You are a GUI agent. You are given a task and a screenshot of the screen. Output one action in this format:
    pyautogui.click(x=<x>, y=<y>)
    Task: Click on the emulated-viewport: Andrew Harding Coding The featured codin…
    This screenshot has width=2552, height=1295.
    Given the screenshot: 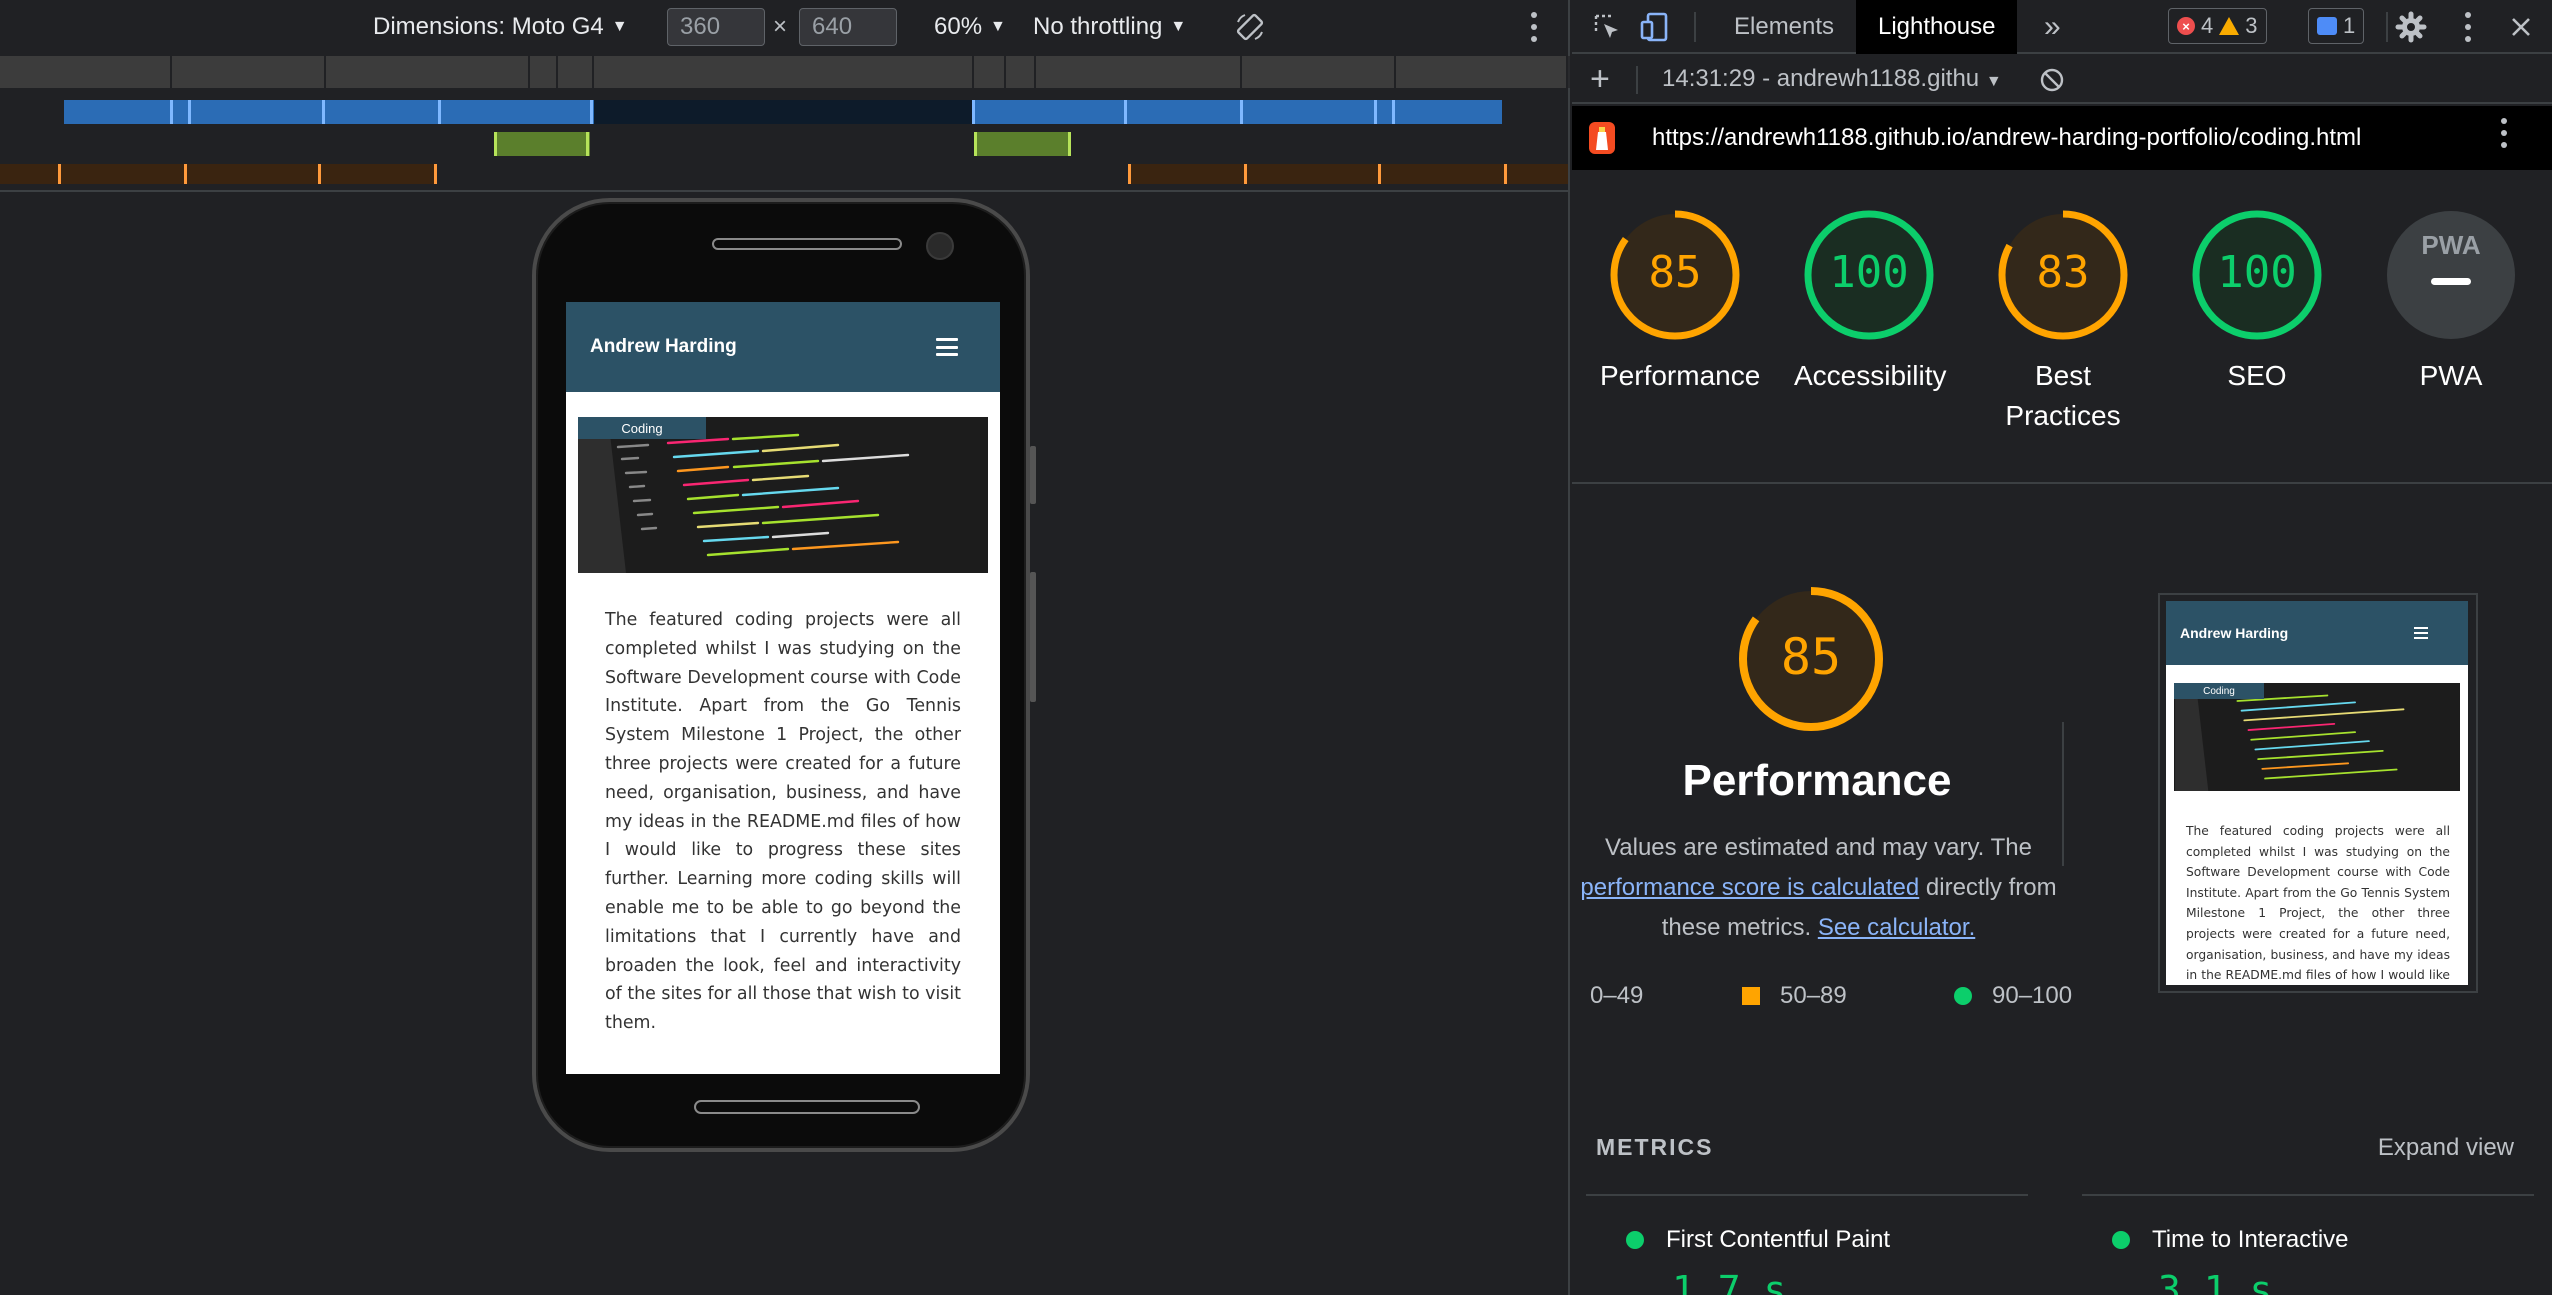 What is the action you would take?
    pyautogui.click(x=783, y=688)
    